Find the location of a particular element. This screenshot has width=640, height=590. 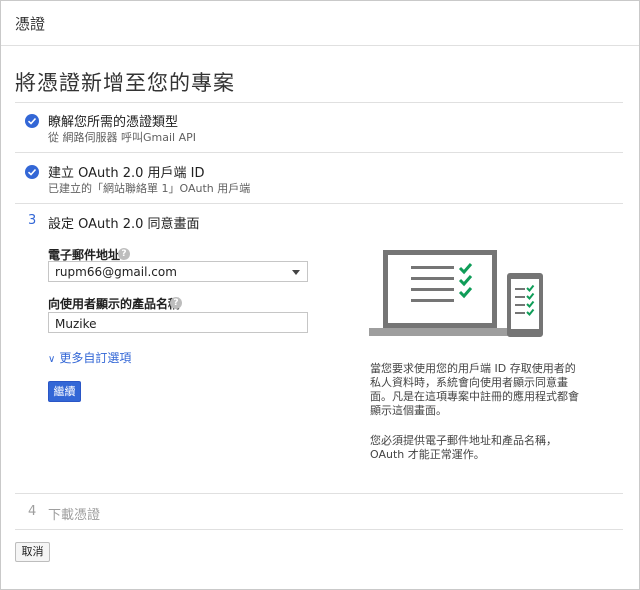

step-3-title: 設定 OAuth 2.0 同意畫面 is located at coordinates (124, 224).